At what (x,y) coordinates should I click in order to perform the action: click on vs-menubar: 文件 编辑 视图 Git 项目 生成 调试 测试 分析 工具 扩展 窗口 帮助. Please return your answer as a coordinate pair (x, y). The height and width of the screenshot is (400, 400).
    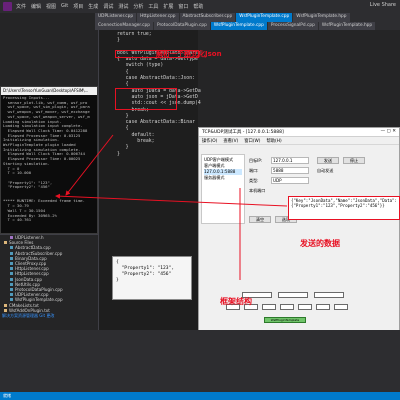
    Looking at the image, I should click on (109, 6).